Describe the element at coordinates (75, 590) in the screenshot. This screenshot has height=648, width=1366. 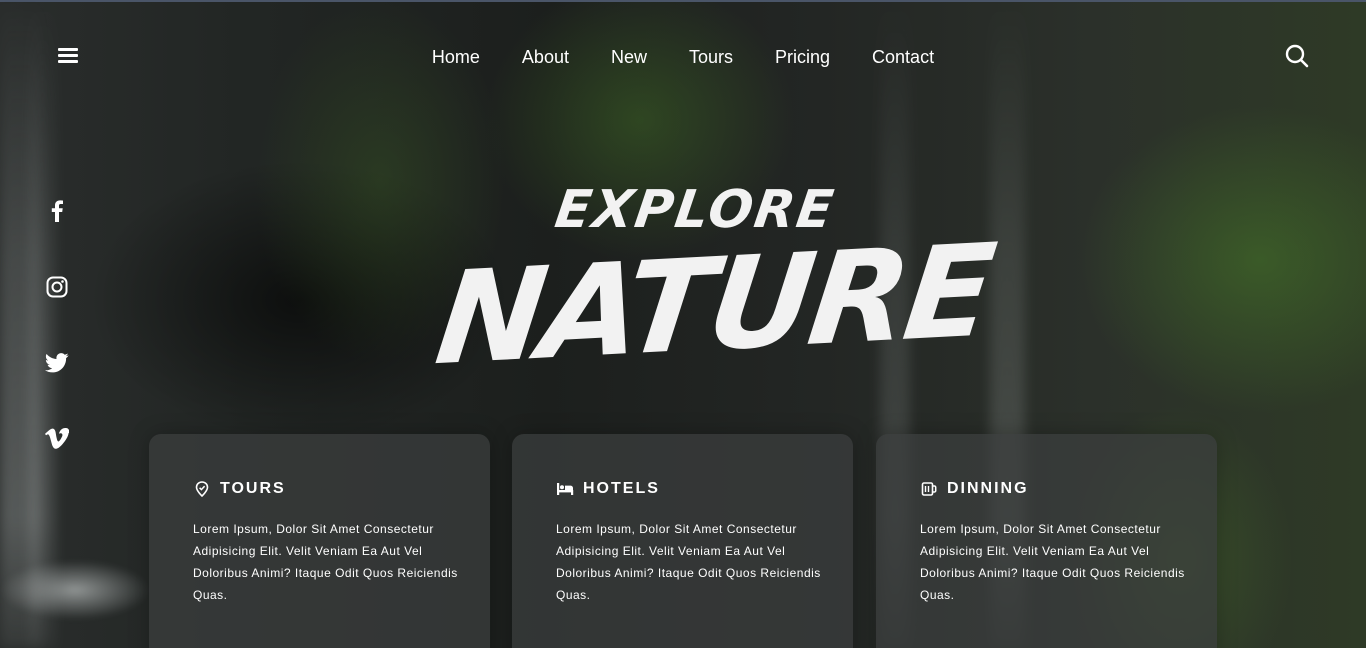
I see `waterfall-pool` at that location.